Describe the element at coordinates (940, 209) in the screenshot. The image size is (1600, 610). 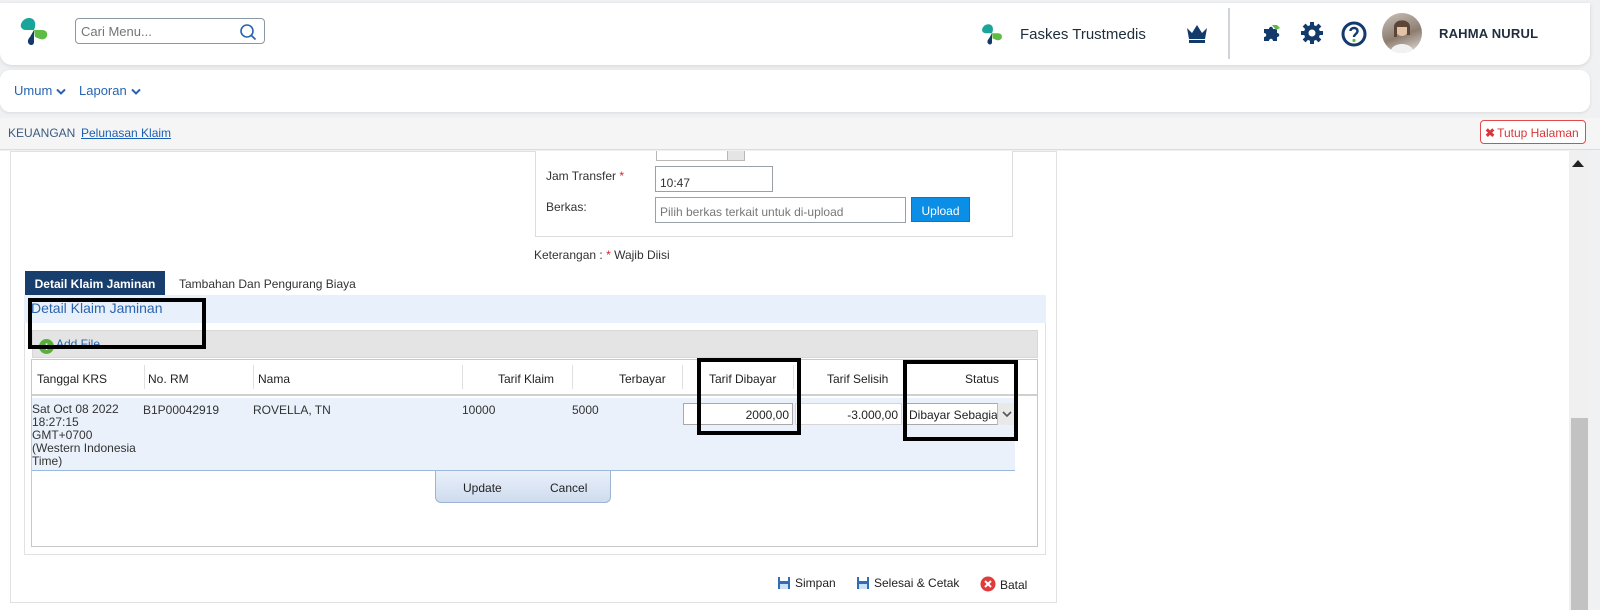
I see `upload-button: Upload` at that location.